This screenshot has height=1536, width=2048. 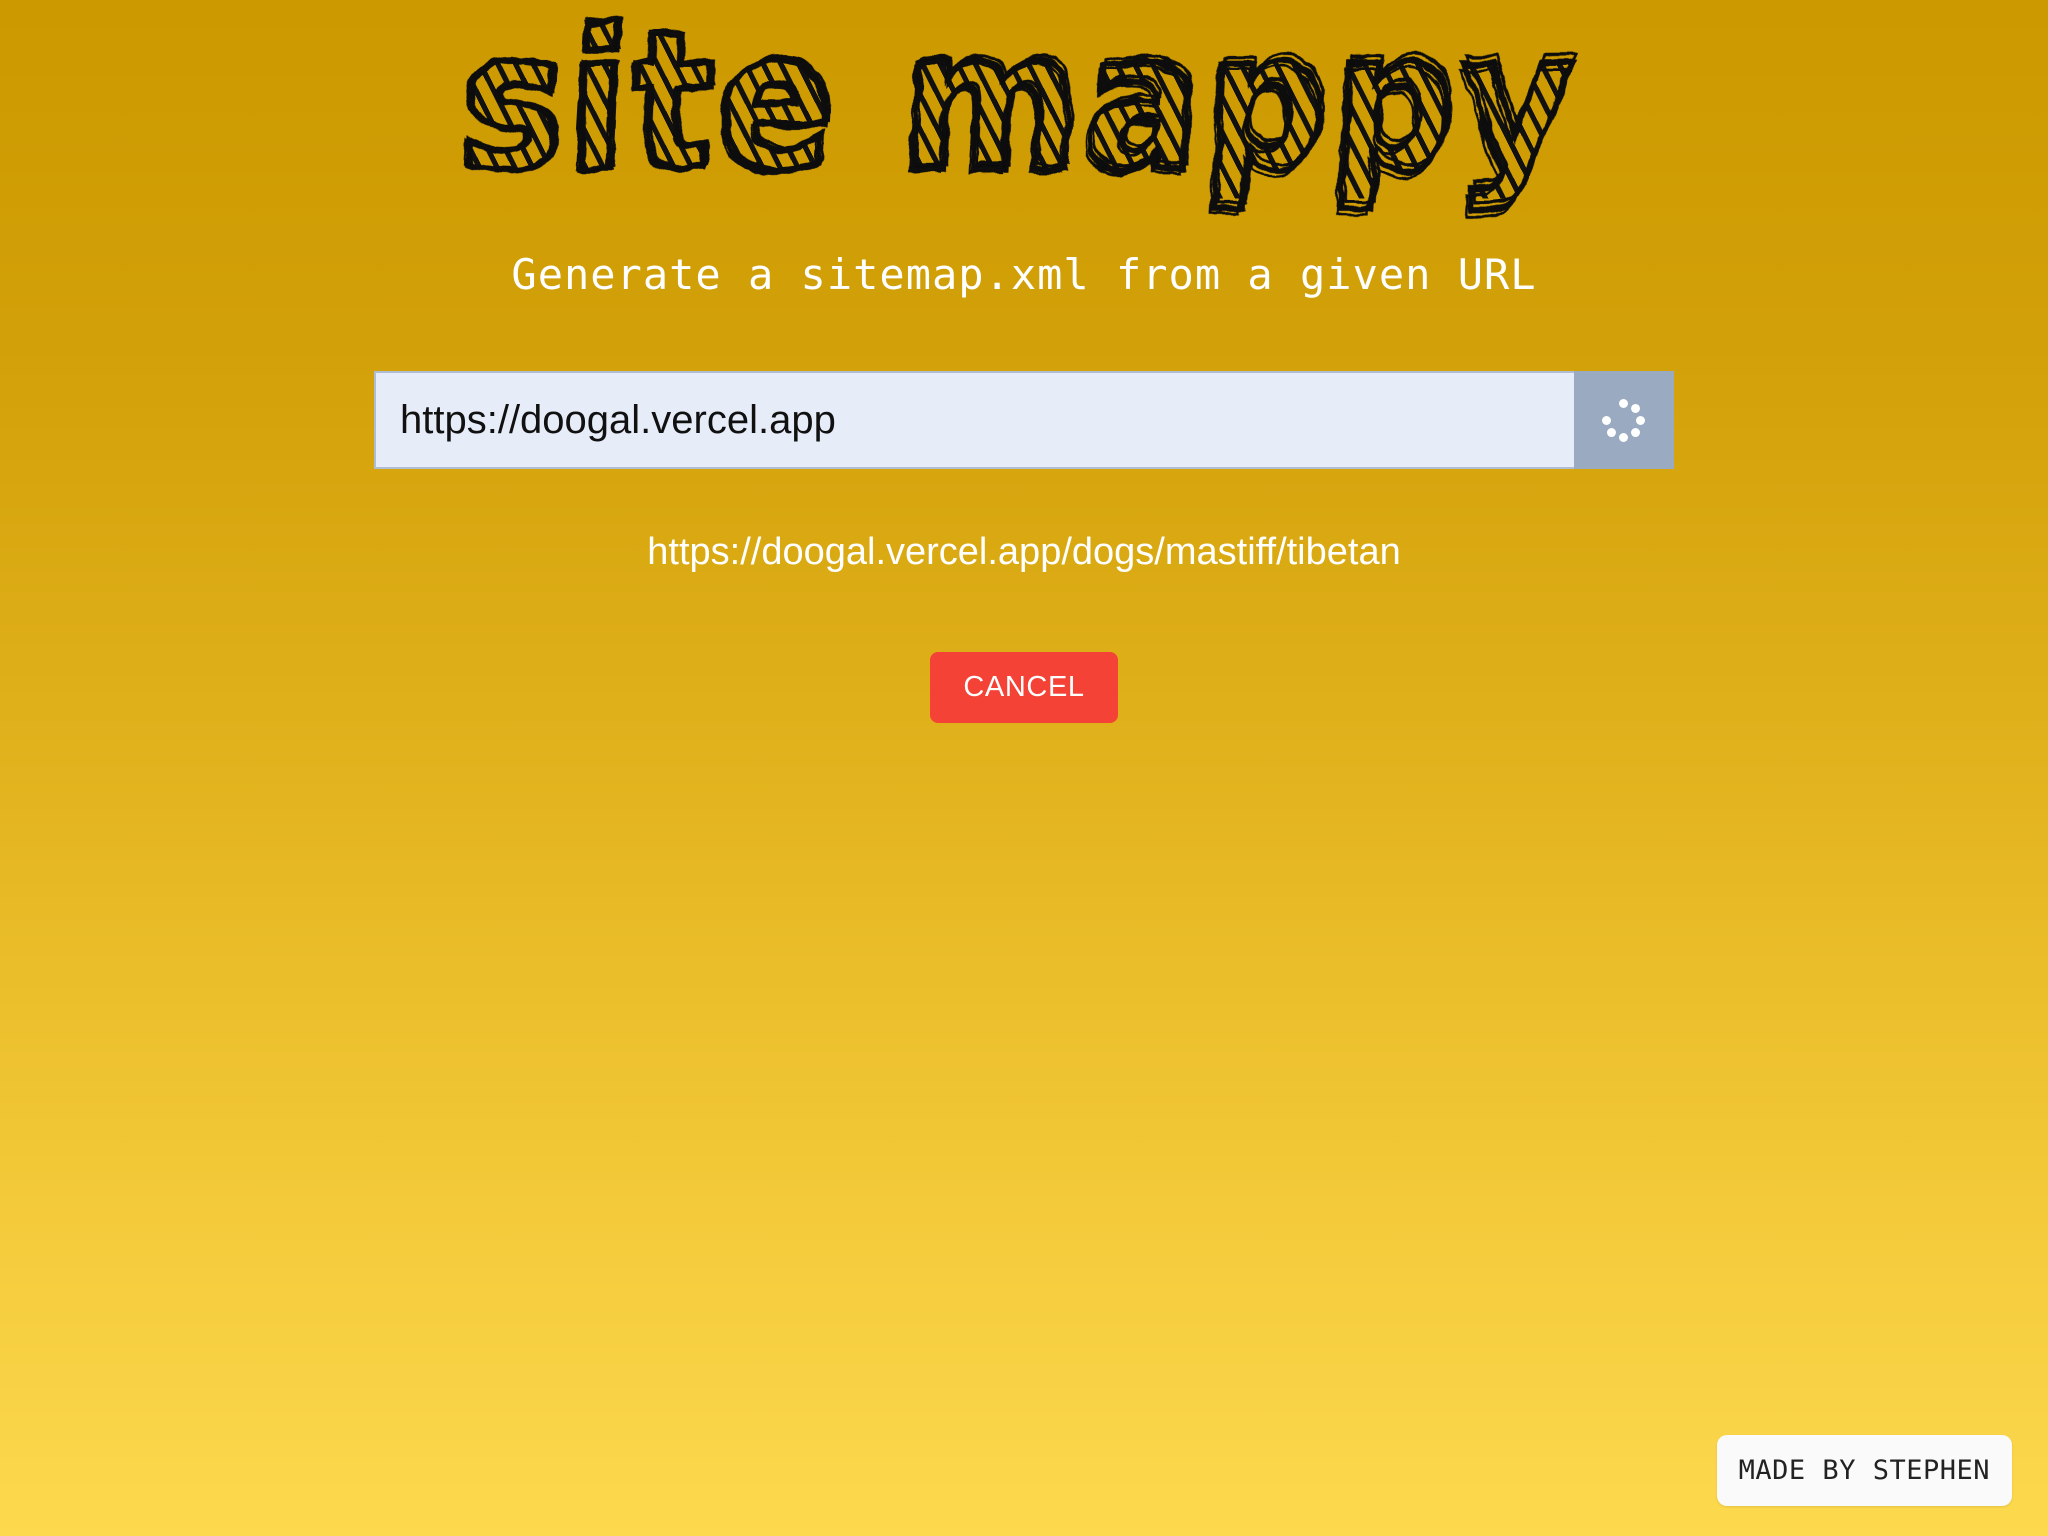 I want to click on submit-button, so click(x=1624, y=420).